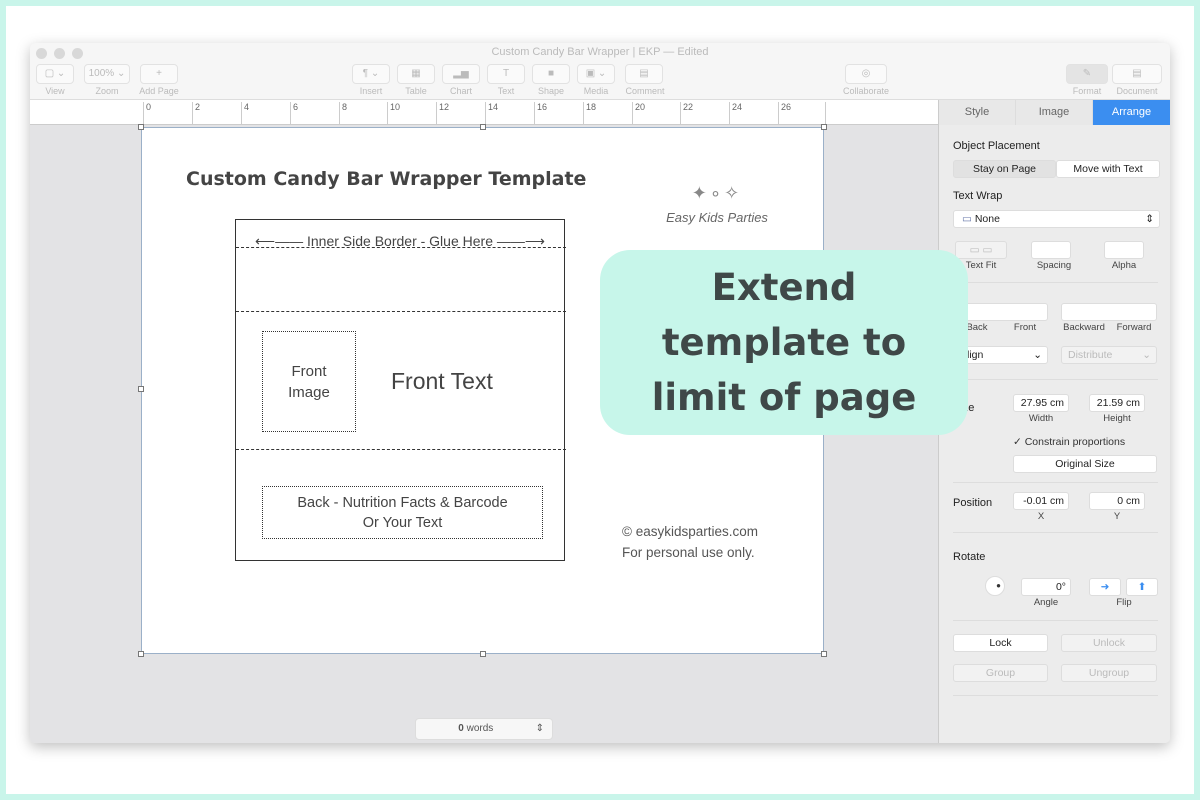 This screenshot has width=1200, height=800. I want to click on ruler-tick: 22, so click(686, 113).